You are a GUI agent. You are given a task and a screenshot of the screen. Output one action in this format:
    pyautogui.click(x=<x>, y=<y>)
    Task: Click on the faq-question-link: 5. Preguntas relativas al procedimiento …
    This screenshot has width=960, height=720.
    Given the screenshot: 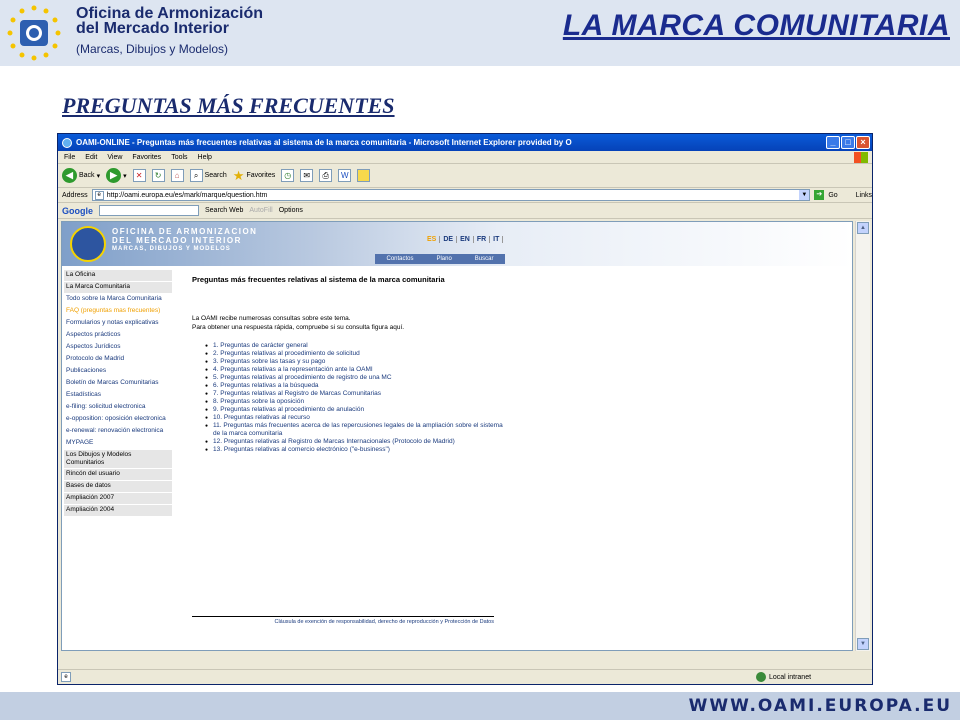 What is the action you would take?
    pyautogui.click(x=355, y=378)
    